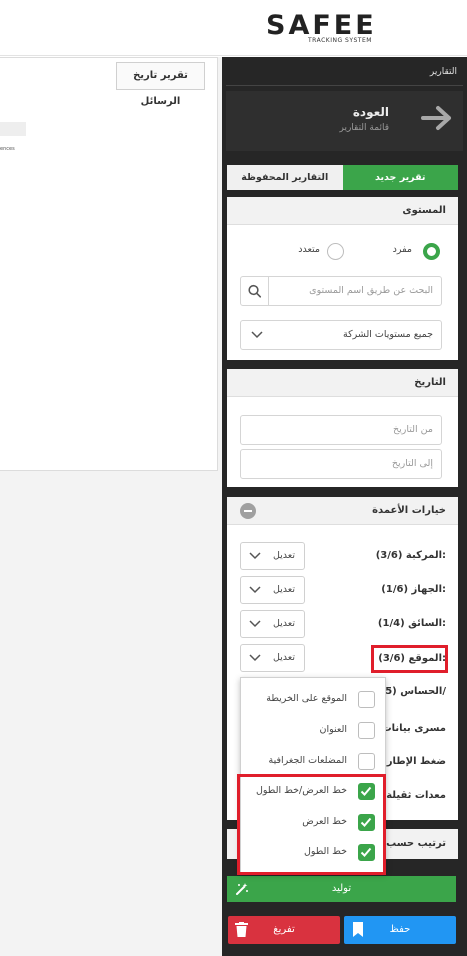 The width and height of the screenshot is (467, 956). I want to click on radio-multiple, so click(335, 251).